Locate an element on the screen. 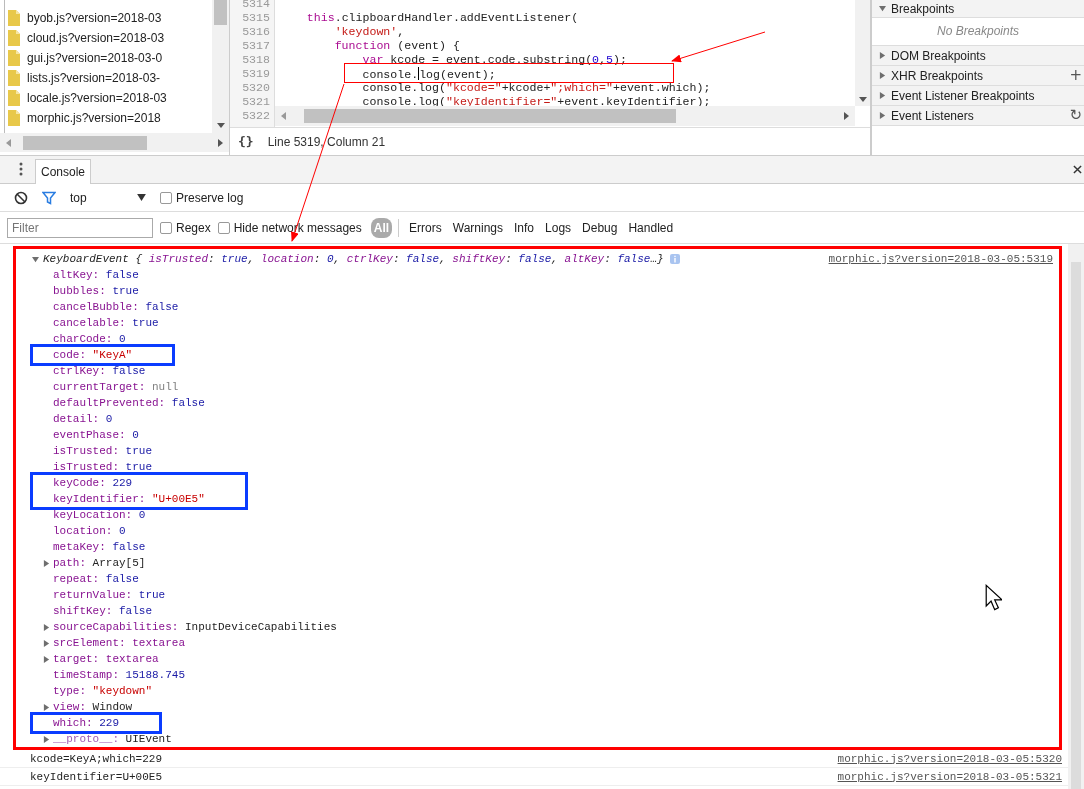 Image resolution: width=1084 pixels, height=789 pixels. source-link: morphic.js?version=2018-03-05:5319 is located at coordinates (943, 259).